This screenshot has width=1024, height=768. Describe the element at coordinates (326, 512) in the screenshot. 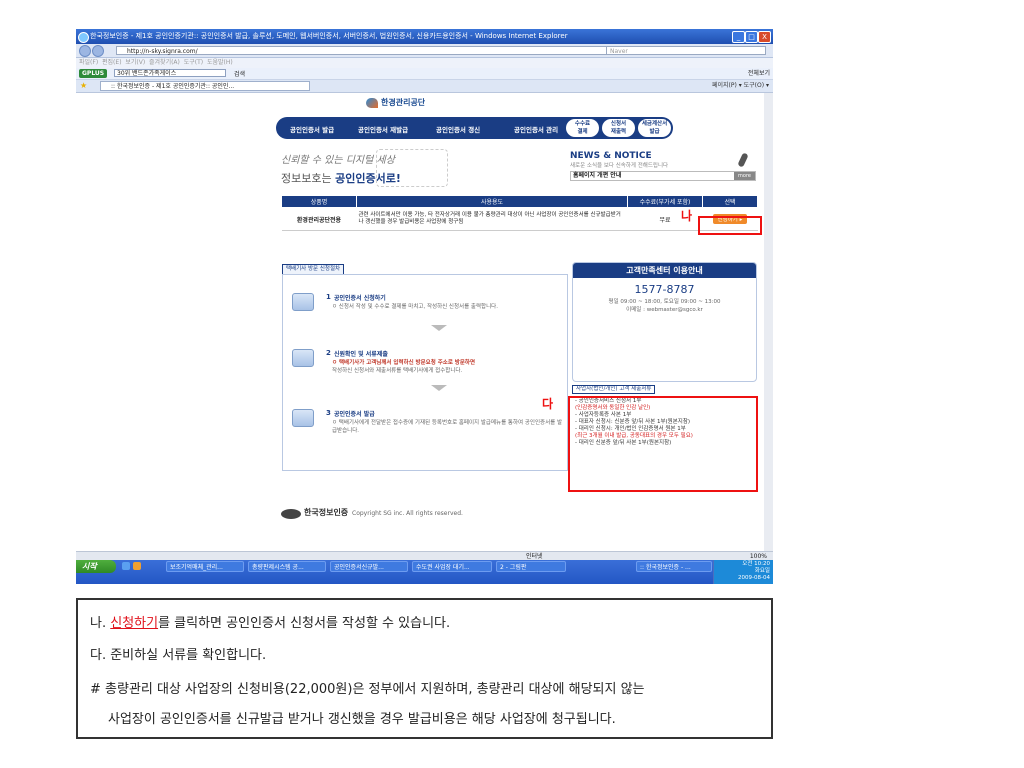

I see `footer-brand: 한국정보인증` at that location.